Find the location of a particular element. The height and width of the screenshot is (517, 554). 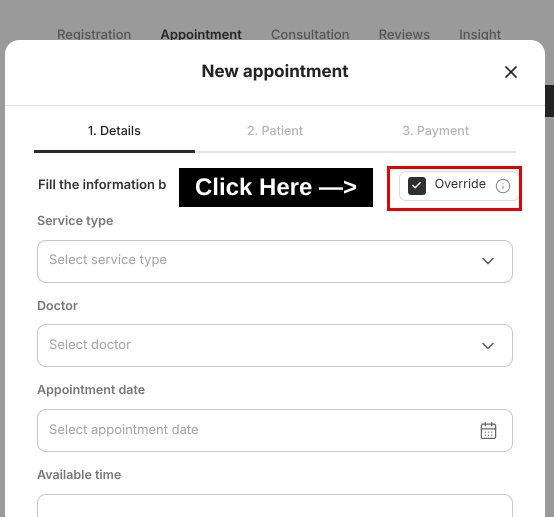

calendar-icon is located at coordinates (488, 430).